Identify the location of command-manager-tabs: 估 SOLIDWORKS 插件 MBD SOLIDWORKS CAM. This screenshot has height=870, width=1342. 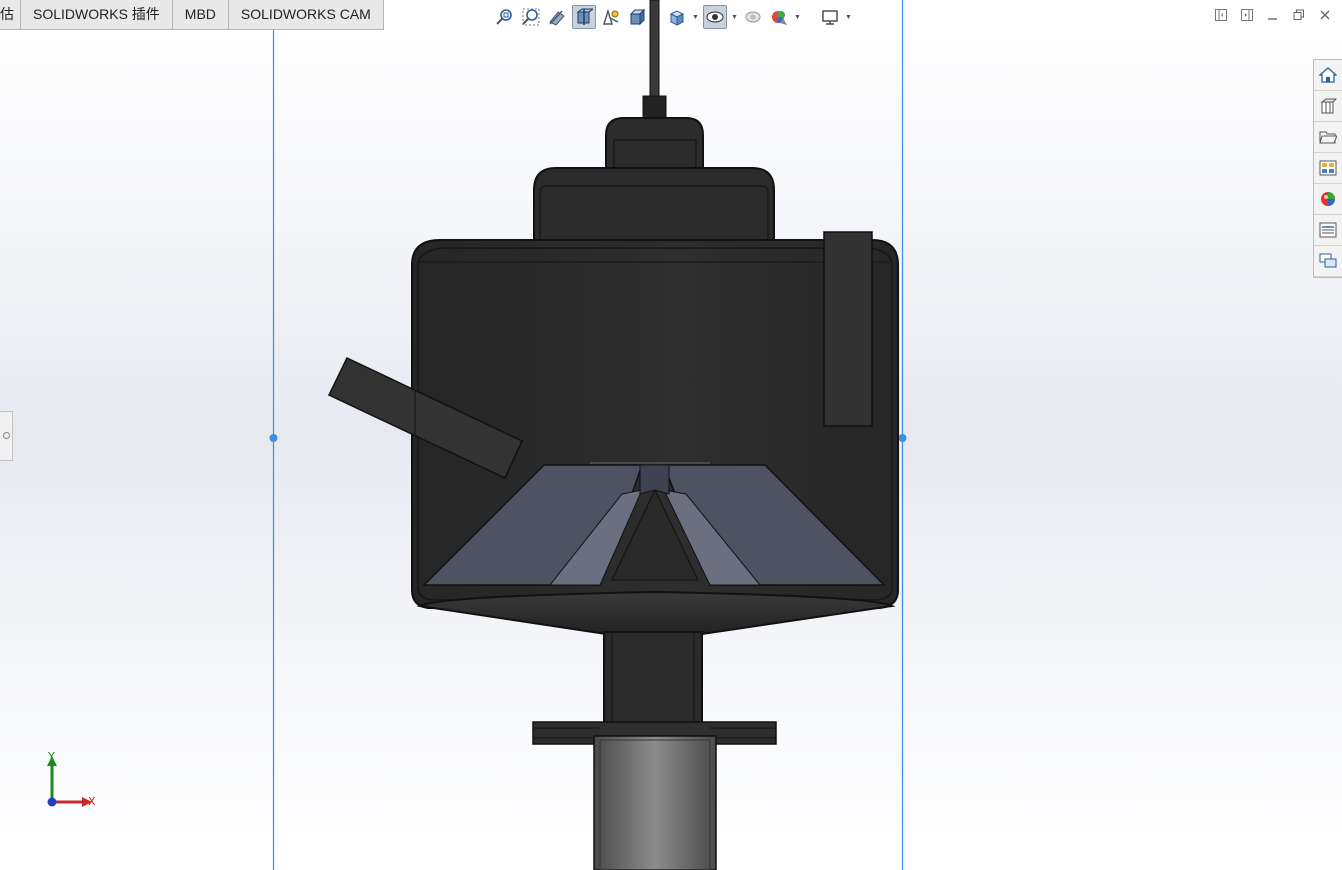
(192, 15).